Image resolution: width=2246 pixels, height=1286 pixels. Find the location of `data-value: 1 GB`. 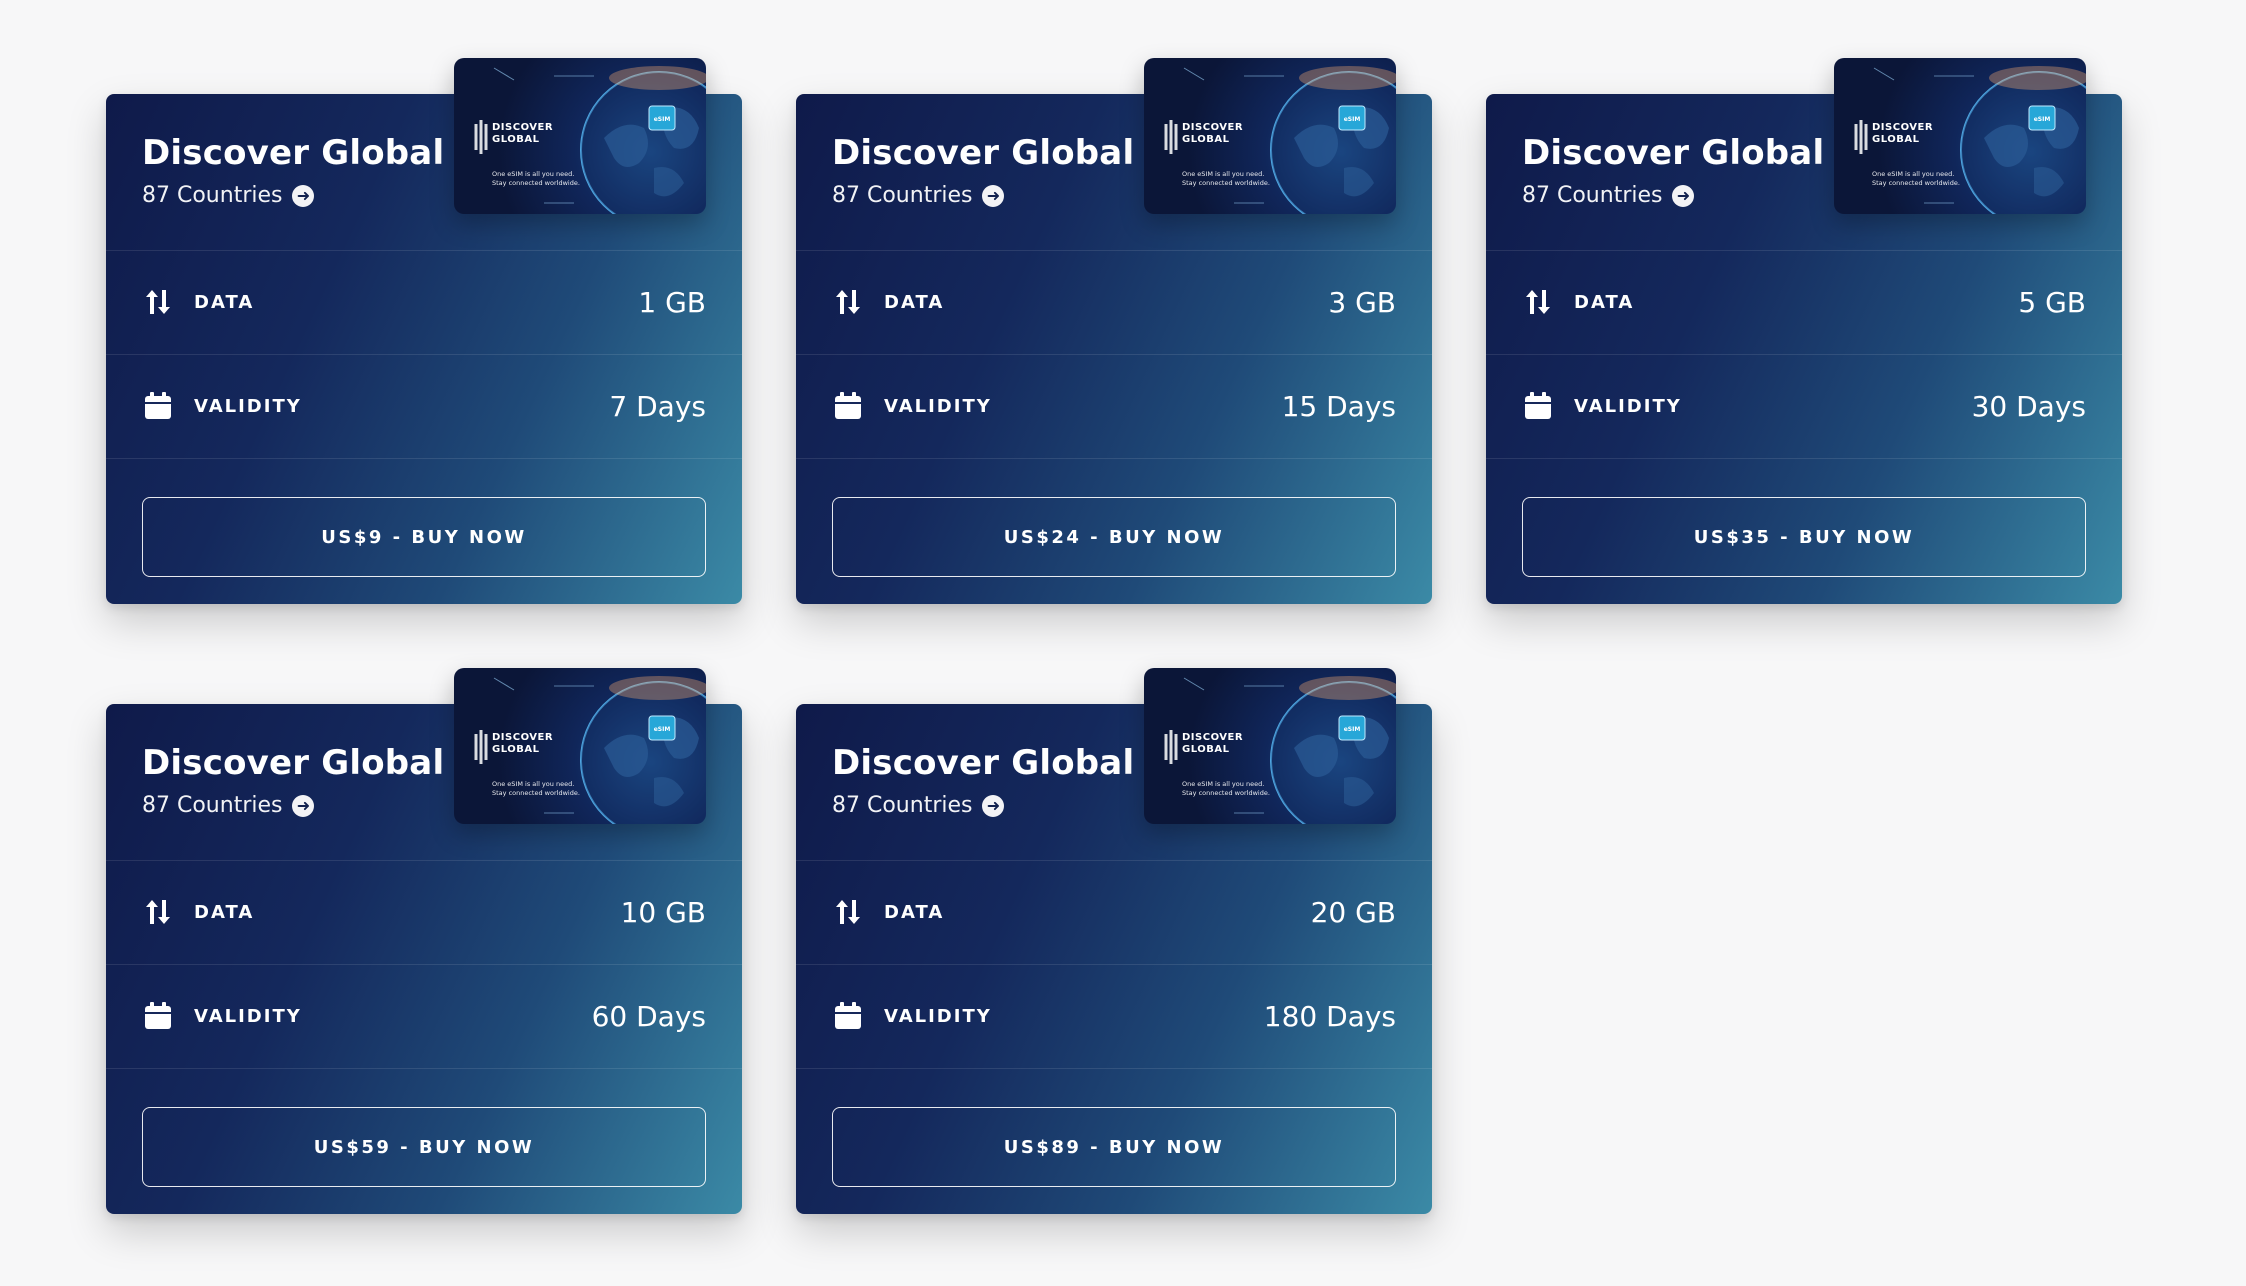

data-value: 1 GB is located at coordinates (672, 302).